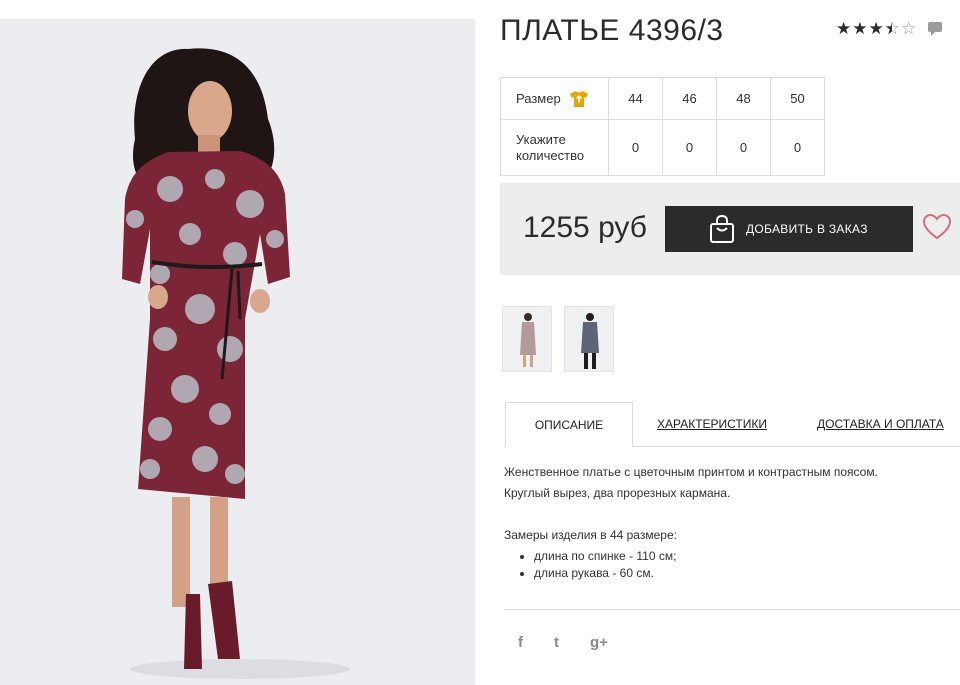  Describe the element at coordinates (538, 98) in the screenshot. I see `size-label: Размер` at that location.